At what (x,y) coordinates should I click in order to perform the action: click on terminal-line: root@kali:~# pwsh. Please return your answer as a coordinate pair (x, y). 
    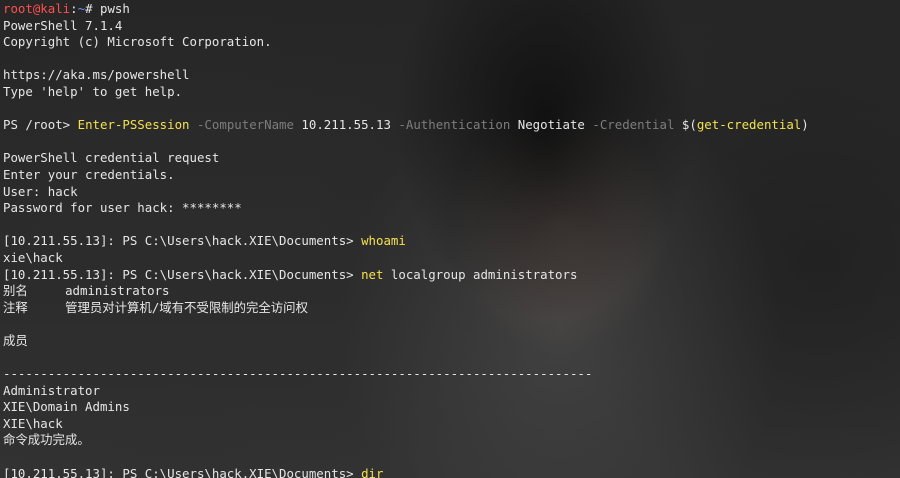
    Looking at the image, I should click on (406, 9).